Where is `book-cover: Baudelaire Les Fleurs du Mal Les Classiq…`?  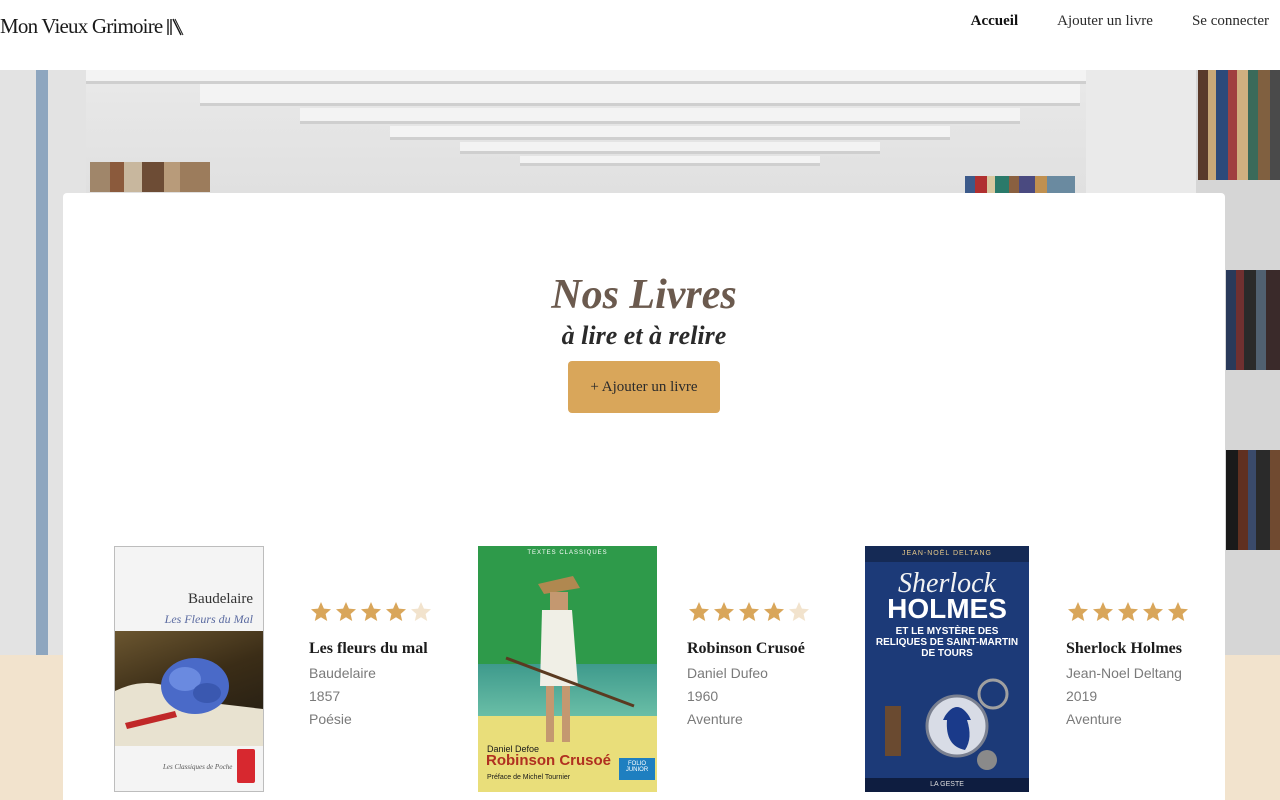 book-cover: Baudelaire Les Fleurs du Mal Les Classiq… is located at coordinates (189, 669).